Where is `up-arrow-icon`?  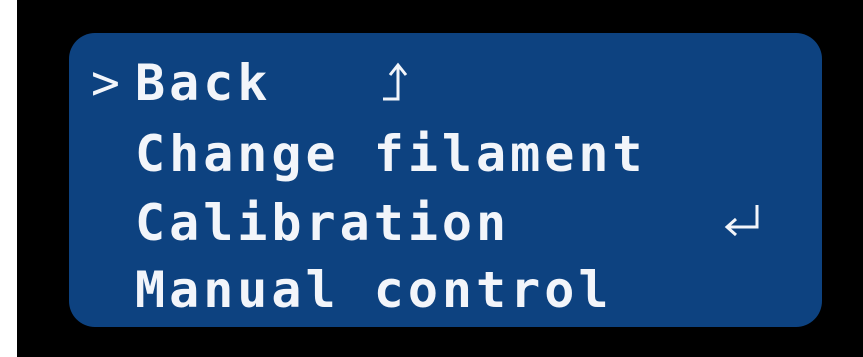
up-arrow-icon is located at coordinates (398, 82).